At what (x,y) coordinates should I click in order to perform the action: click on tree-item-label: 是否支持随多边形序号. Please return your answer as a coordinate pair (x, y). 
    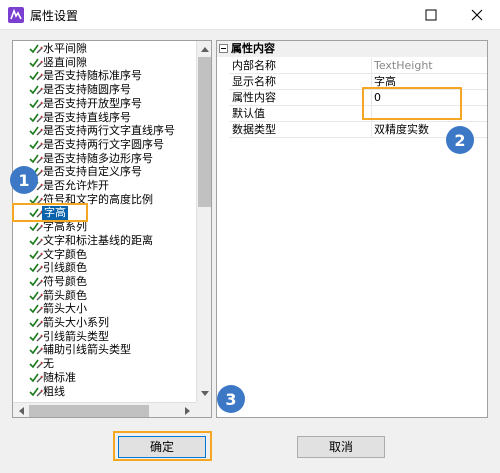
    Looking at the image, I should click on (98, 158).